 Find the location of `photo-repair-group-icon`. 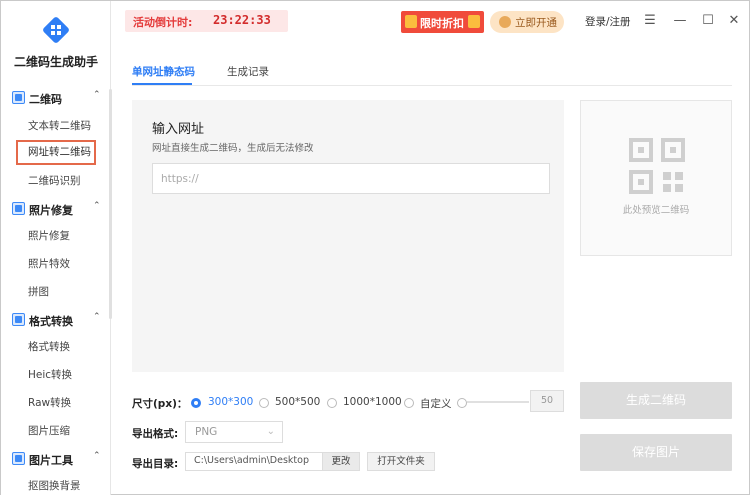

photo-repair-group-icon is located at coordinates (18, 208).